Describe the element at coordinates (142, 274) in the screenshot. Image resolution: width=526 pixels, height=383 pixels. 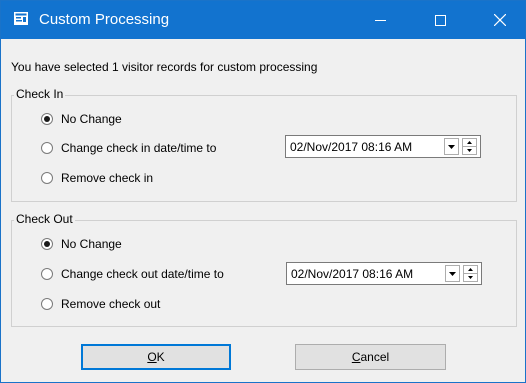
I see `radio-label: Change check out date/time to` at that location.